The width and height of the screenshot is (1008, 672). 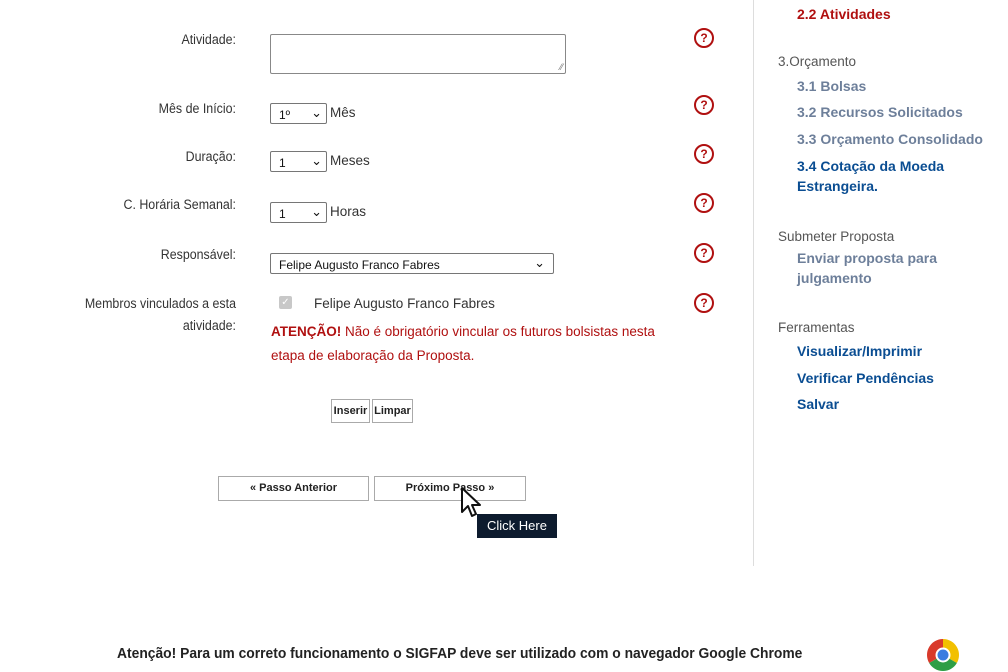 What do you see at coordinates (871, 166) in the screenshot?
I see `cotacao-line1: 3.4 Cotação da Moeda` at bounding box center [871, 166].